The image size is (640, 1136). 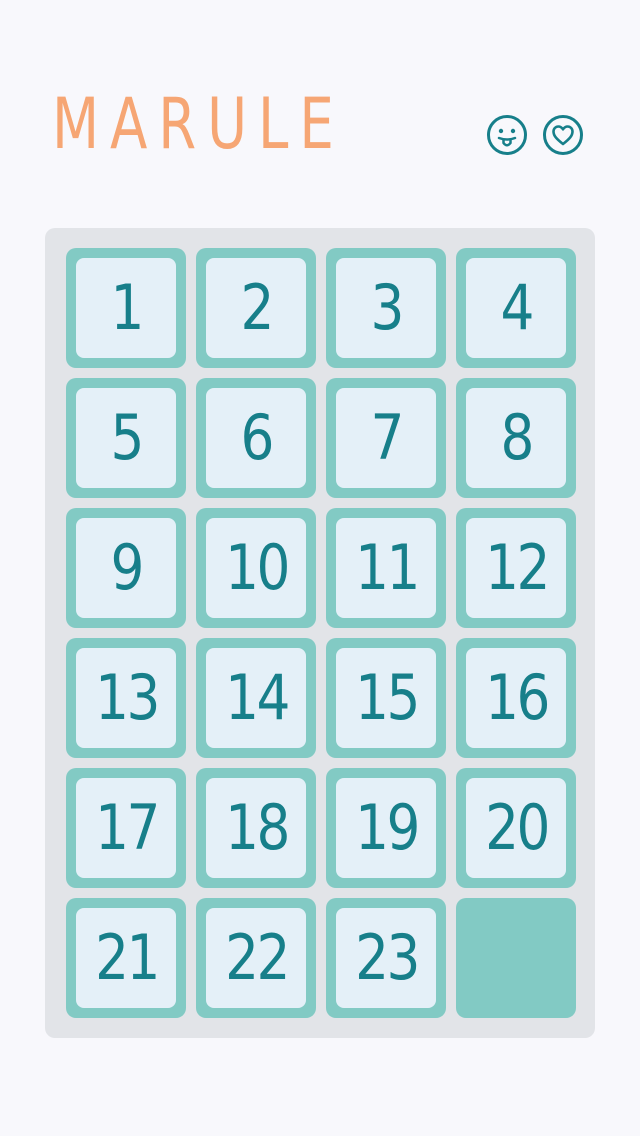 I want to click on tile-number: 19, so click(x=387, y=827).